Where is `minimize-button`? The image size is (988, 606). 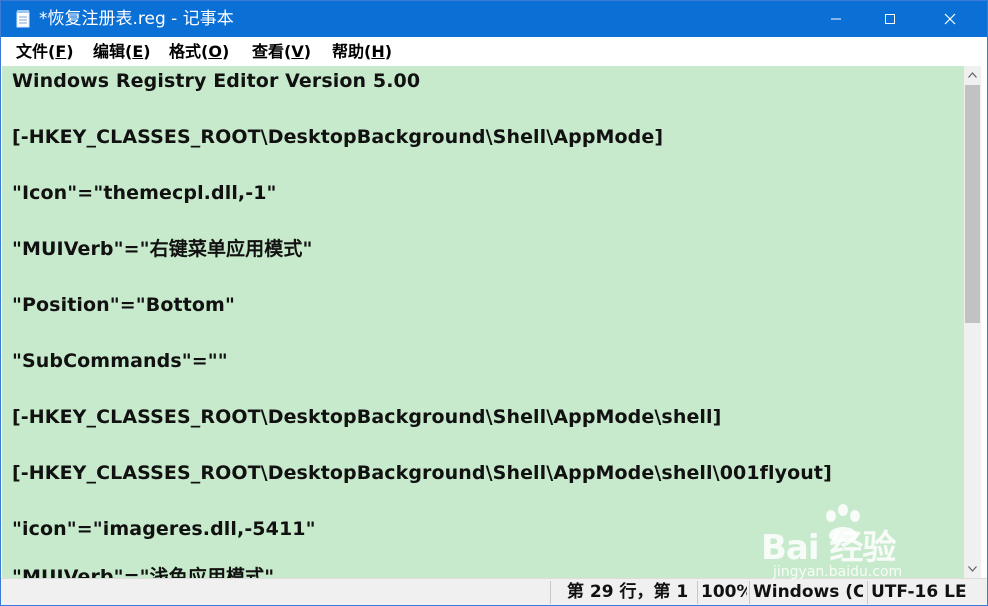 minimize-button is located at coordinates (836, 19).